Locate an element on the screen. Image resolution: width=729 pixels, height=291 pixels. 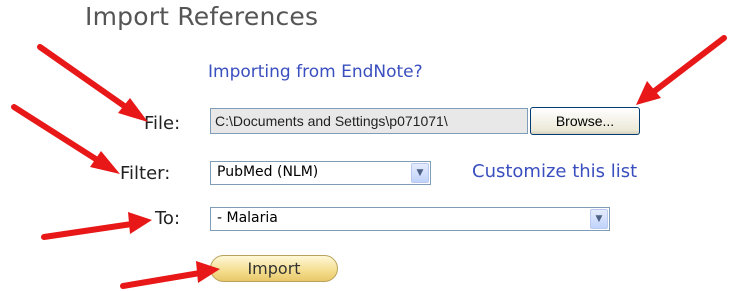
file-path-value: C:\Documents and Settings\p071071\ is located at coordinates (331, 121).